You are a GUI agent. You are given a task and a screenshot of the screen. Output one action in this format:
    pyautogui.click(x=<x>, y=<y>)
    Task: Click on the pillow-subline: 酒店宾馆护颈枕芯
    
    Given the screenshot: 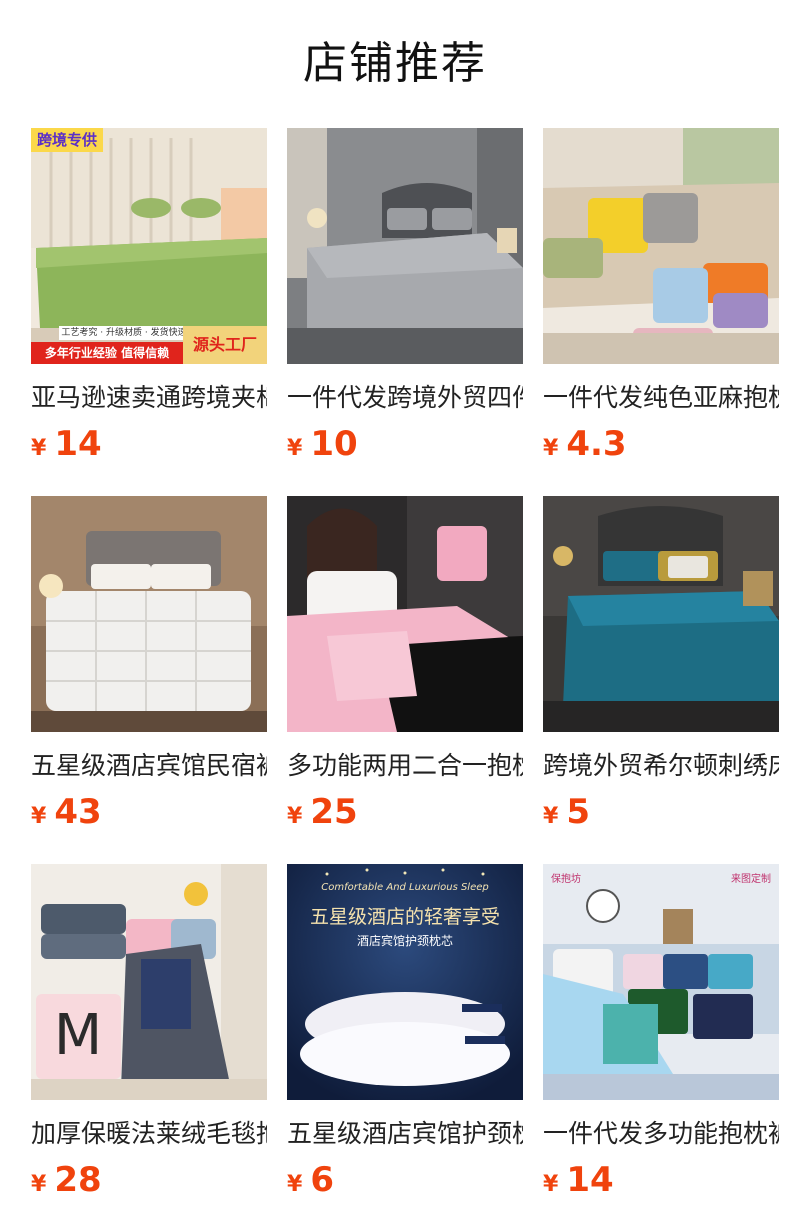 What is the action you would take?
    pyautogui.click(x=404, y=941)
    